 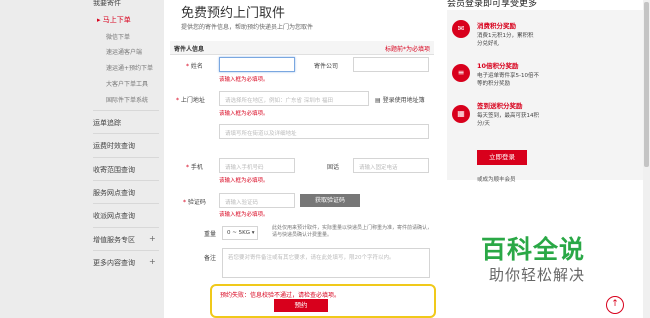 I want to click on benefit-text: 电子运单寄件享5-10倍不等的积分奖励, so click(x=508, y=80).